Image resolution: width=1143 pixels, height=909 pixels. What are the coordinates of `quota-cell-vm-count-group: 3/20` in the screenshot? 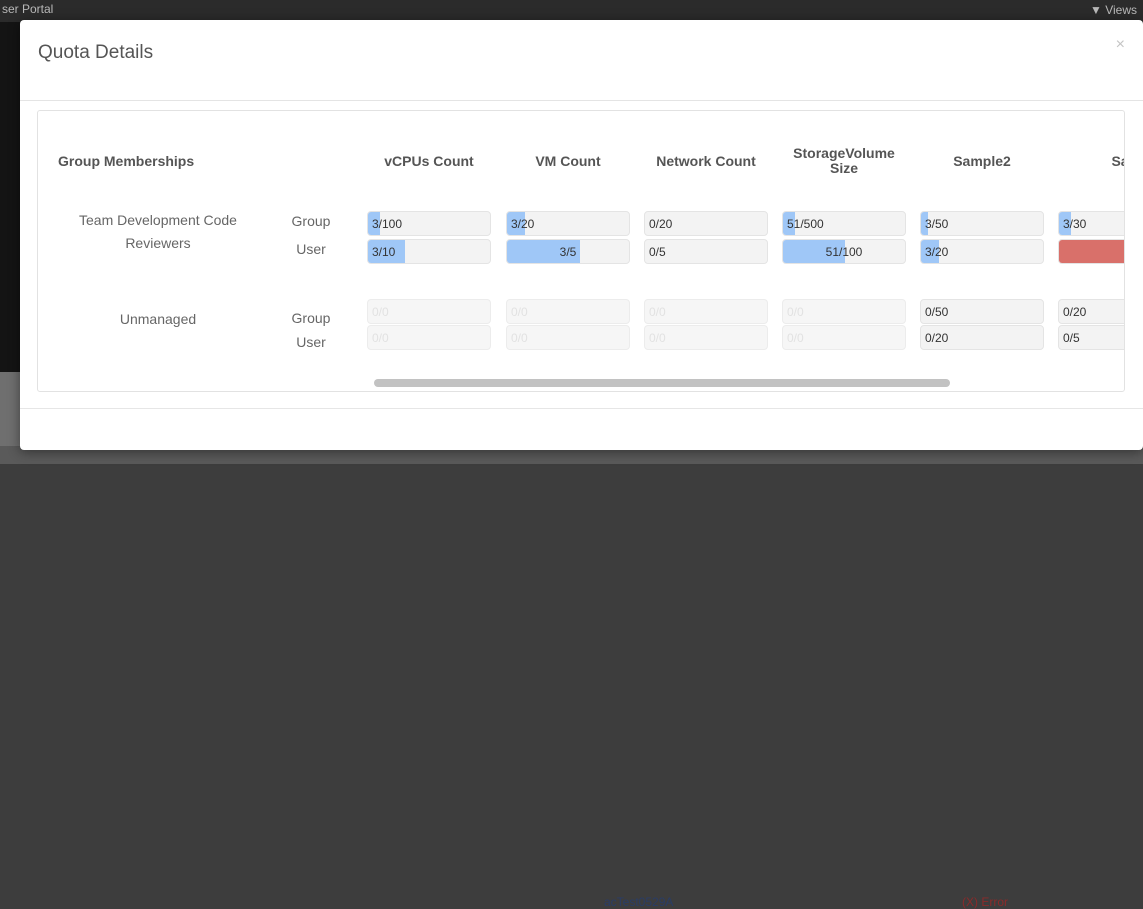 It's located at (568, 223).